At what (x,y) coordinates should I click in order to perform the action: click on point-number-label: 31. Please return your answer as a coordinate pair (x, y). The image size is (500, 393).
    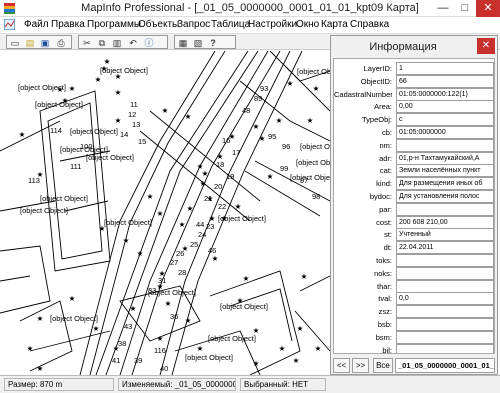
    Looking at the image, I should click on (162, 280).